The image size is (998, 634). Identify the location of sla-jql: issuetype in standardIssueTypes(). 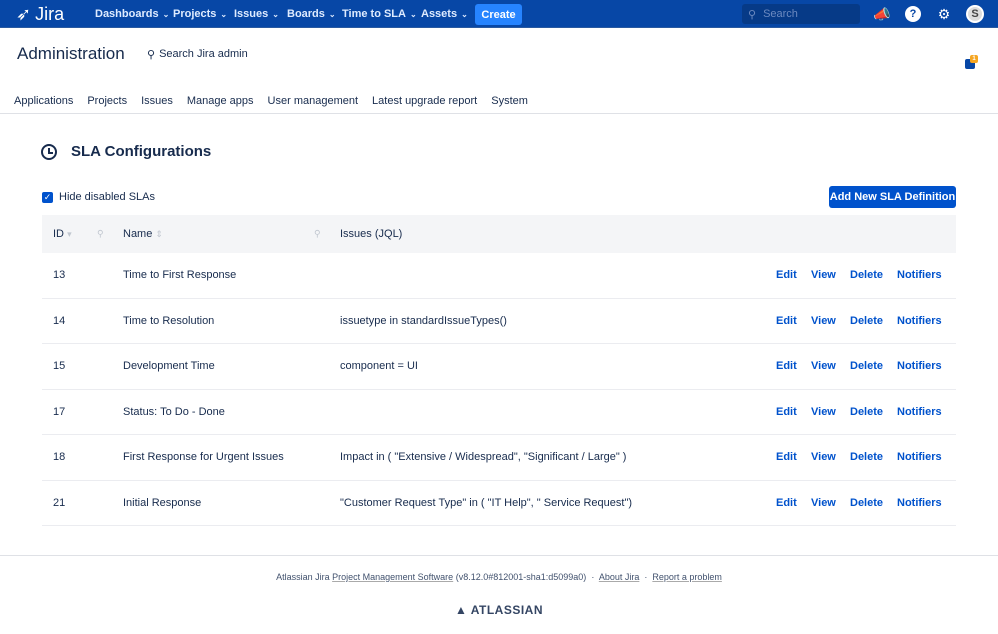
(423, 320).